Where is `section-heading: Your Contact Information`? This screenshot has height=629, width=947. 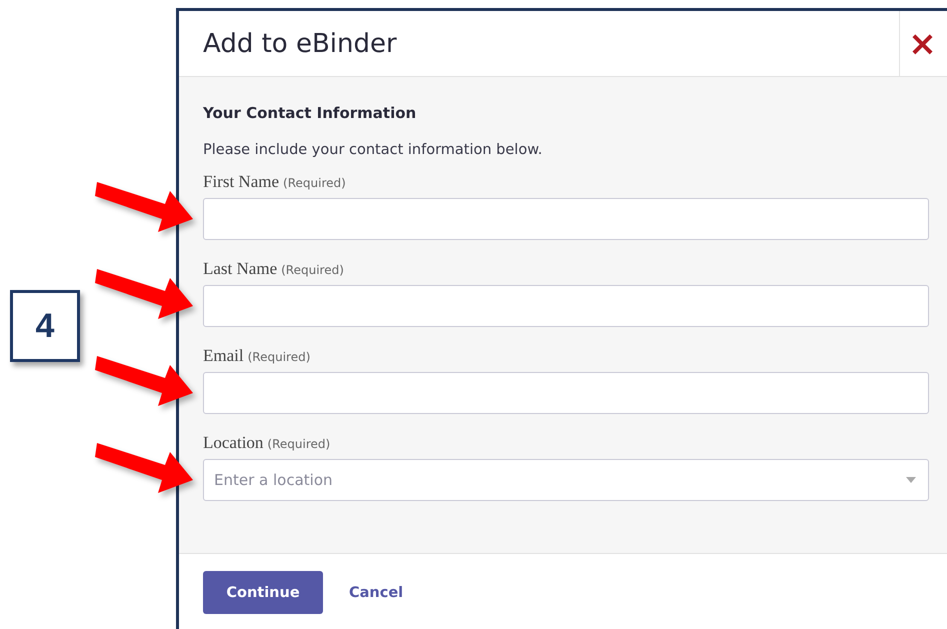
section-heading: Your Contact Information is located at coordinates (310, 113).